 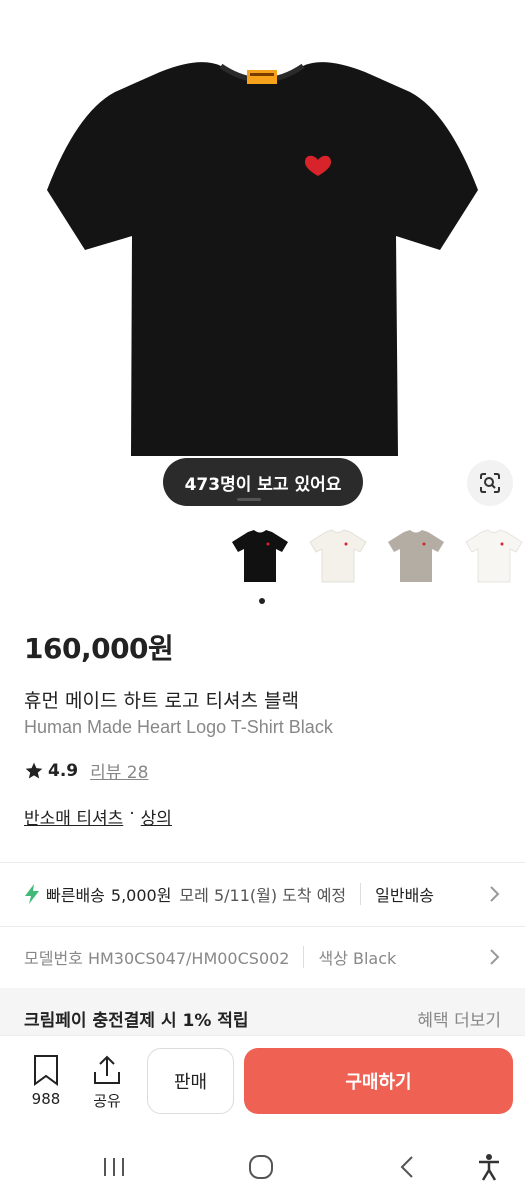 What do you see at coordinates (357, 958) in the screenshot?
I see `color-value: 색상 Black` at bounding box center [357, 958].